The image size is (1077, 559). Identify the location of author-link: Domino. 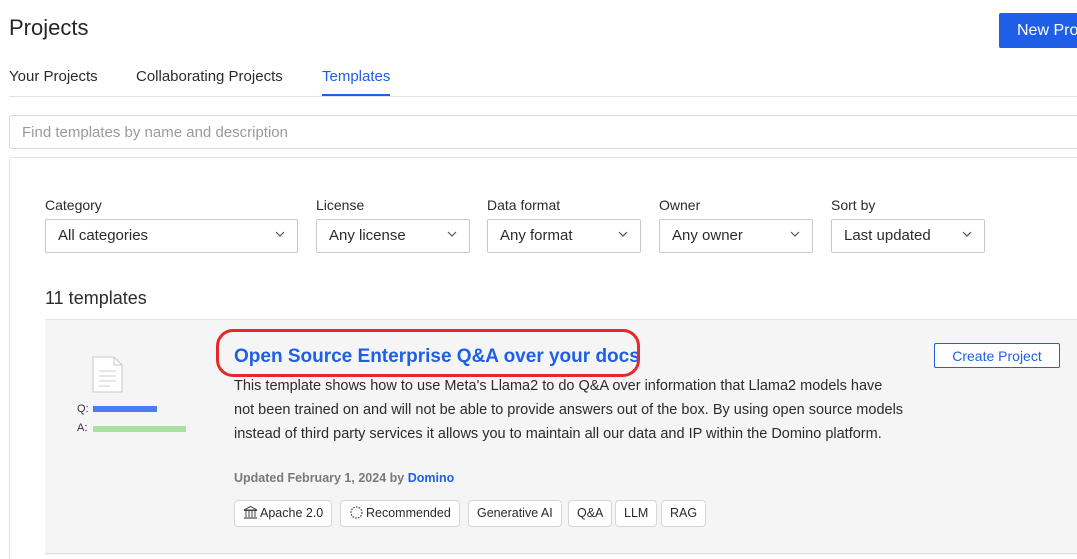
(431, 478).